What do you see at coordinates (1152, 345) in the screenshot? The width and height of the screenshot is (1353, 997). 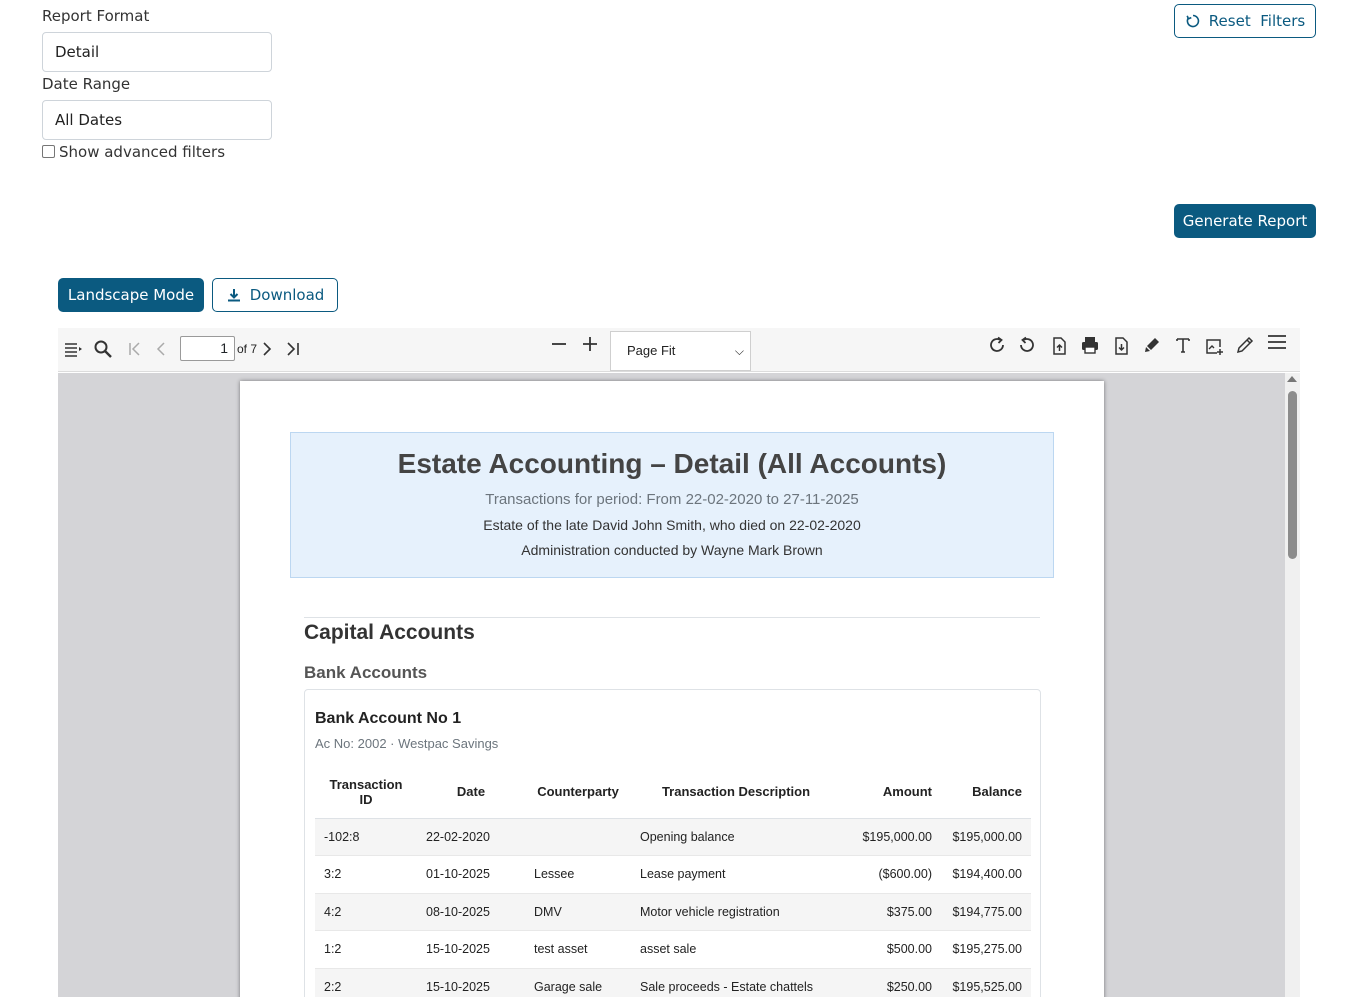 I see `highlight-icon` at bounding box center [1152, 345].